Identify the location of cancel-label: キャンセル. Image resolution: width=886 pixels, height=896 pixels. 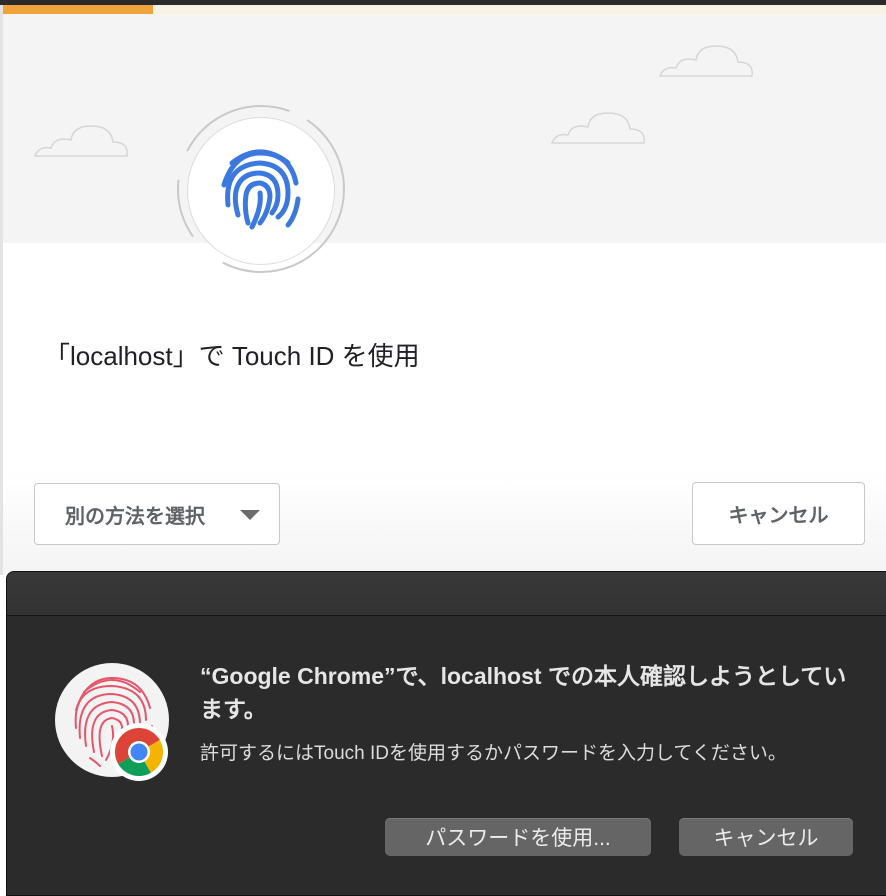
(778, 516).